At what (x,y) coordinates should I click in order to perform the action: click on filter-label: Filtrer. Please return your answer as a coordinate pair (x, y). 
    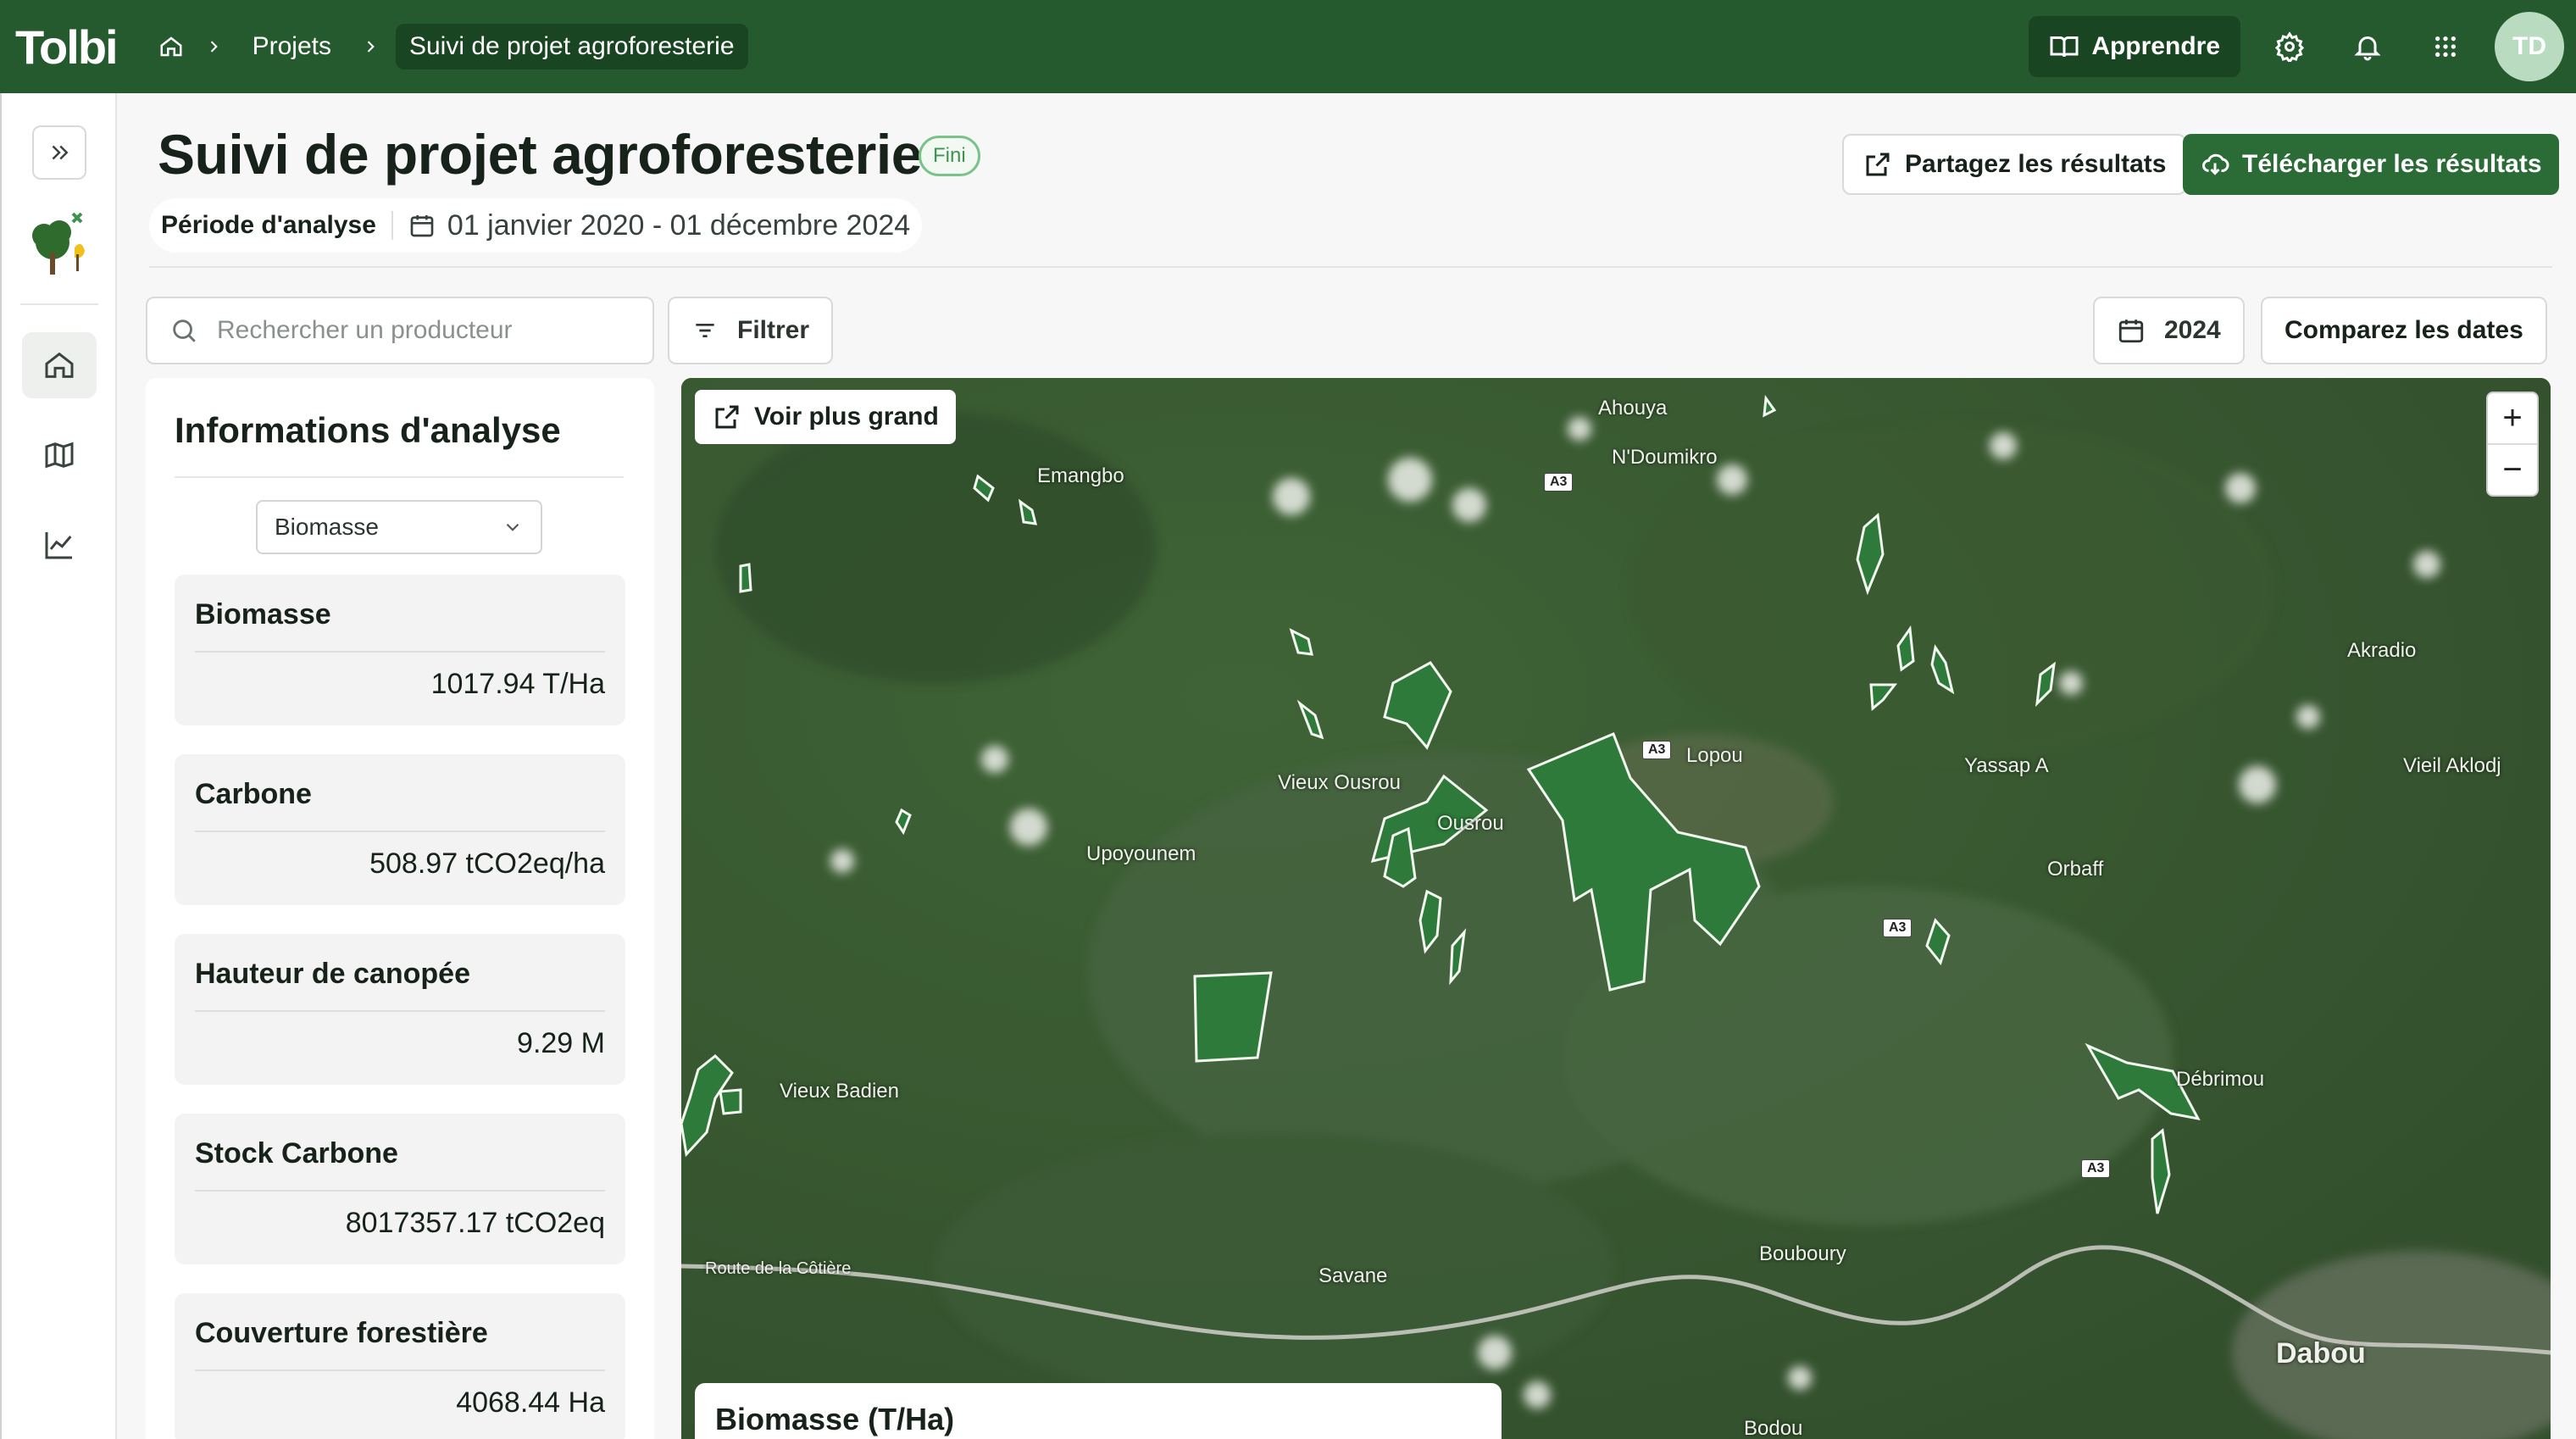
    Looking at the image, I should click on (773, 330).